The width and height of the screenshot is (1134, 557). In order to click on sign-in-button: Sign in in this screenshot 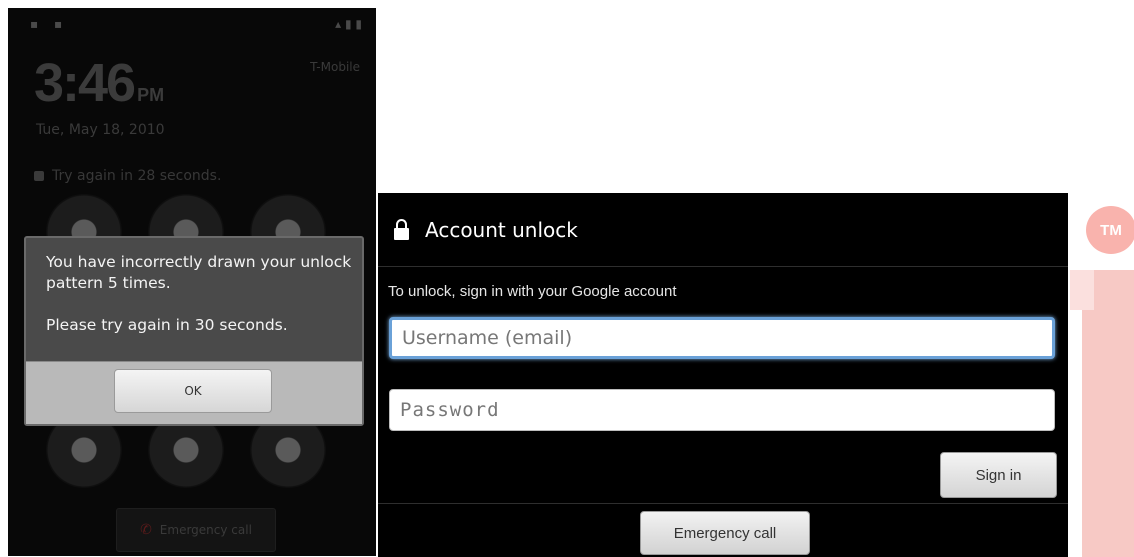, I will do `click(998, 475)`.